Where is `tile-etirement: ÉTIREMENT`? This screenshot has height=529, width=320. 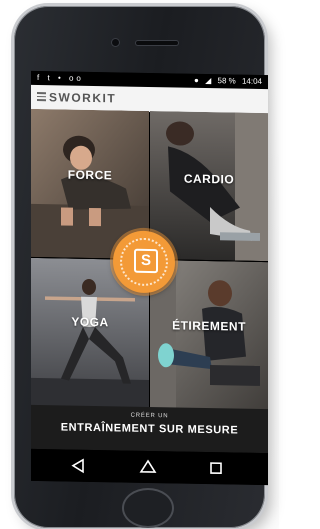 tile-etirement: ÉTIREMENT is located at coordinates (209, 335).